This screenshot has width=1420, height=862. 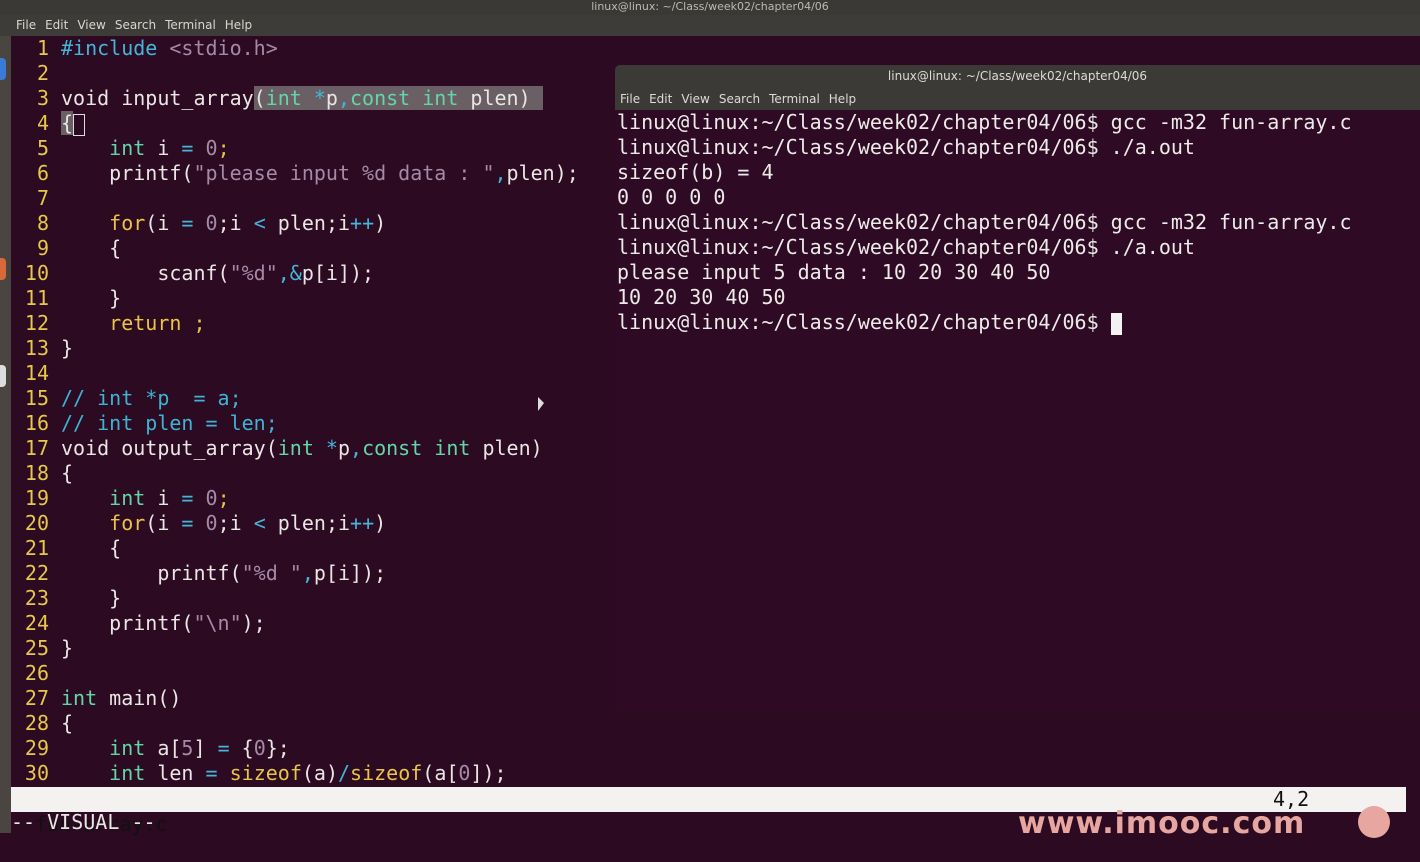 I want to click on code-token: void input_array, so click(x=157, y=98).